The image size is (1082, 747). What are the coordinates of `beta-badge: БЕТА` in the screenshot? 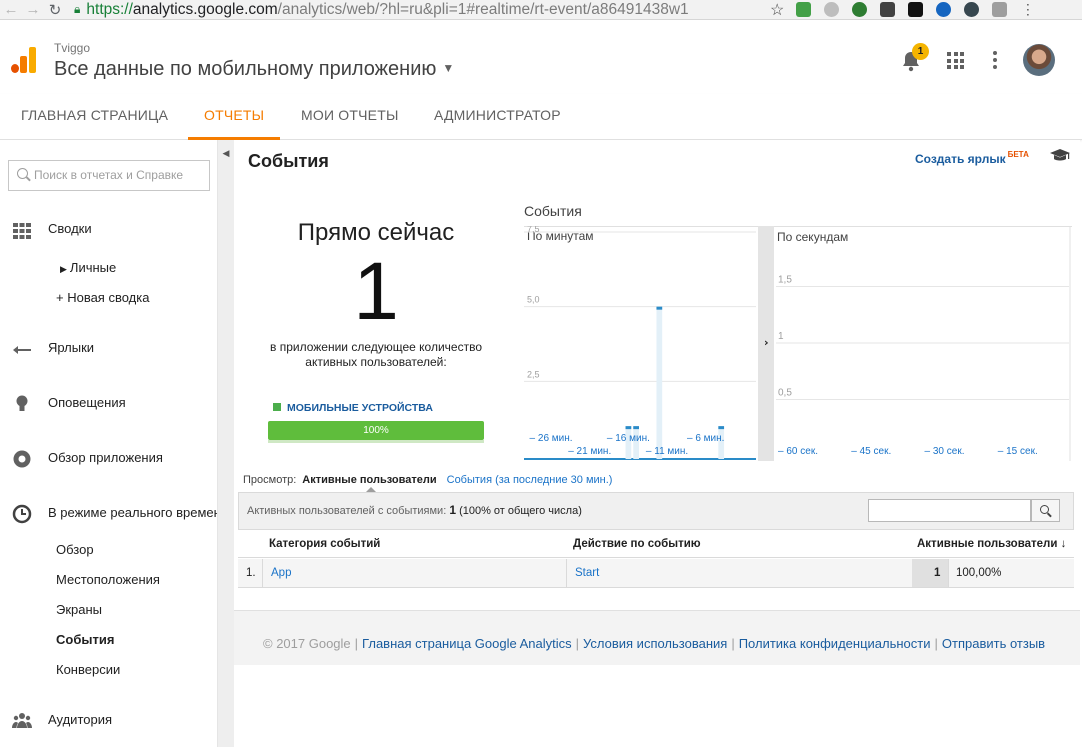 It's located at (1018, 154).